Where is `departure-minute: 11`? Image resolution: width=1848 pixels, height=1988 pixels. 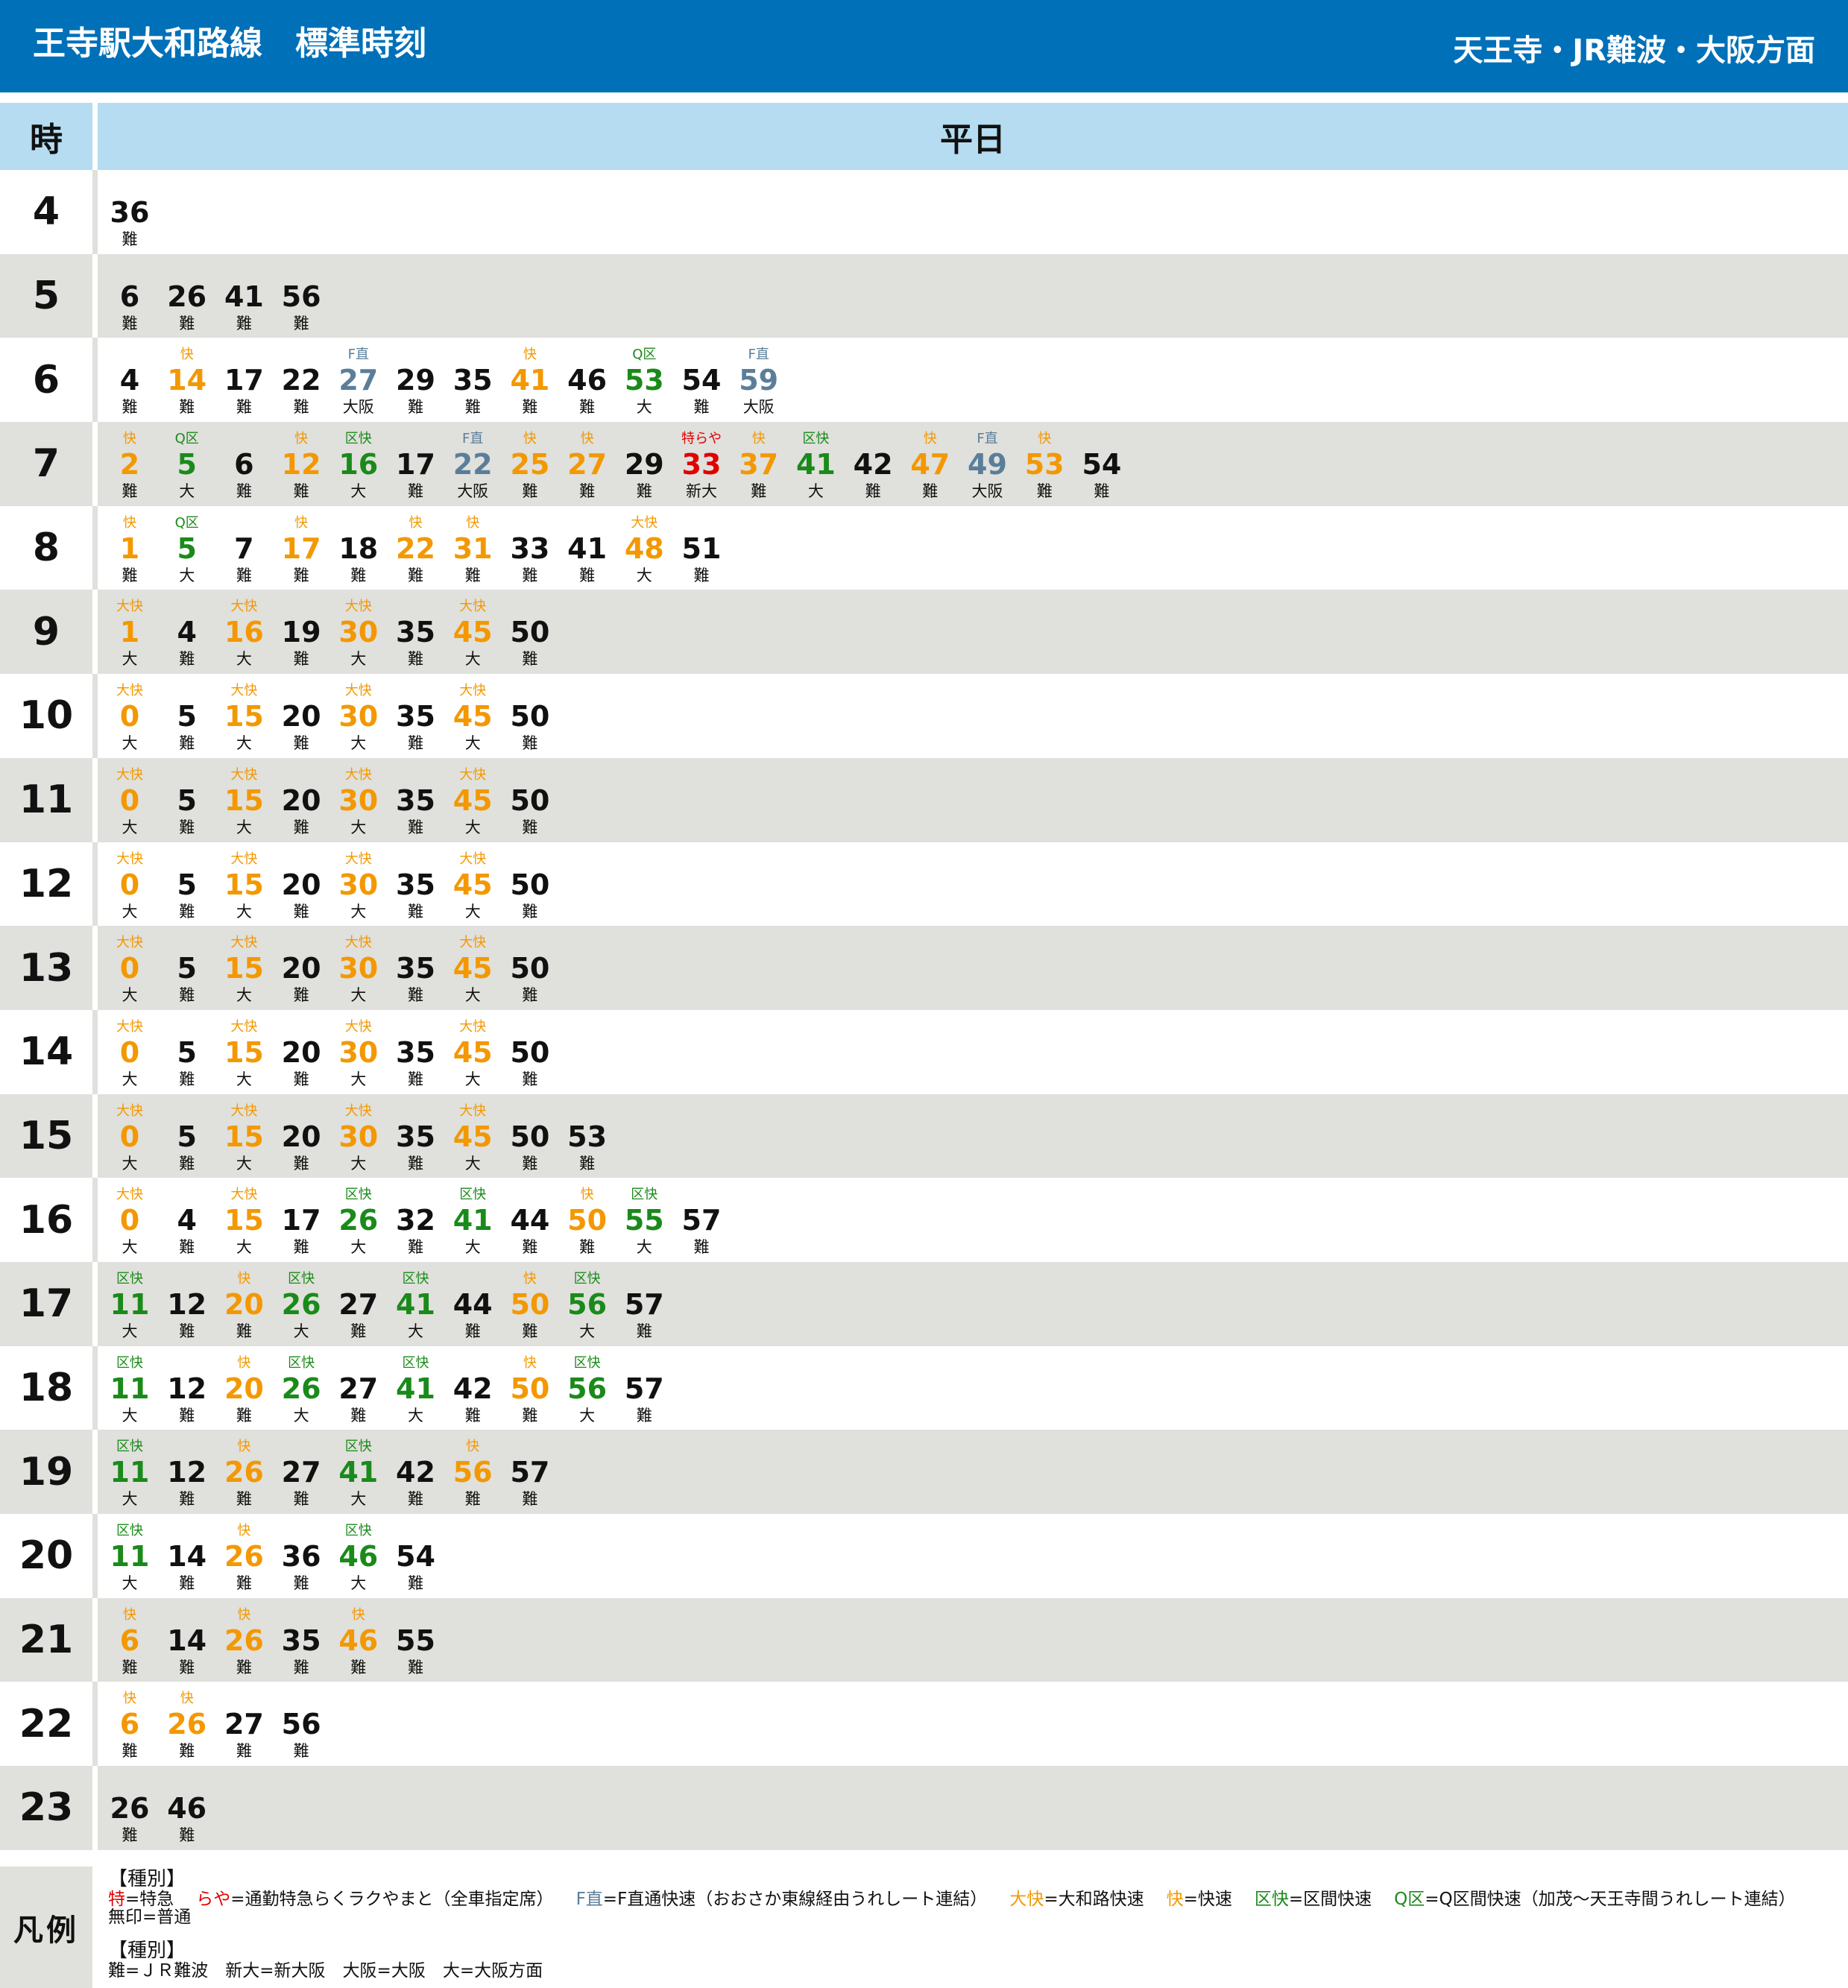
departure-minute: 11 is located at coordinates (130, 1388).